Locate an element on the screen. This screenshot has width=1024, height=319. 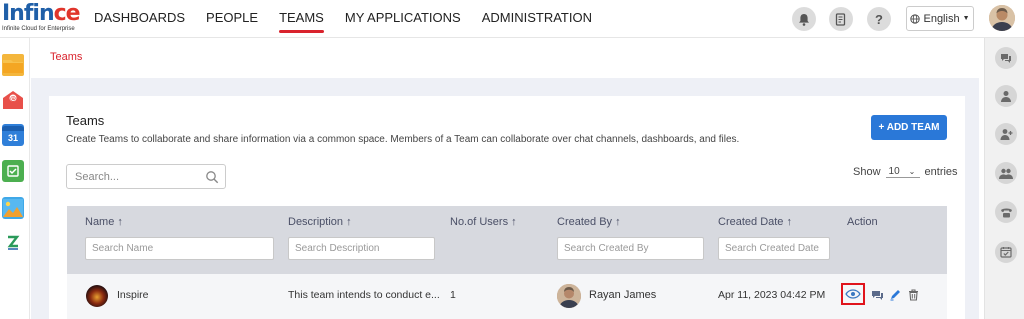
logo-text: Infin is located at coordinates (28, 13).